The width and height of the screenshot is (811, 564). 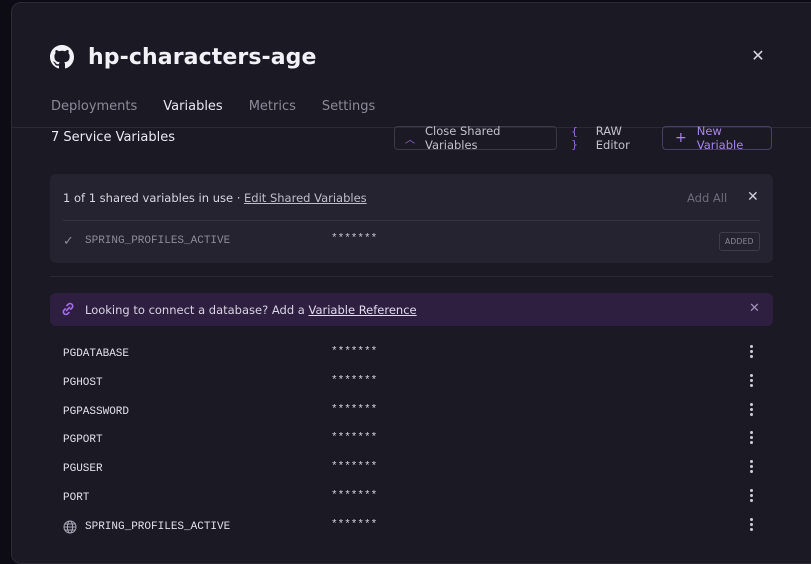 What do you see at coordinates (83, 440) in the screenshot?
I see `variable-key: PGPORT` at bounding box center [83, 440].